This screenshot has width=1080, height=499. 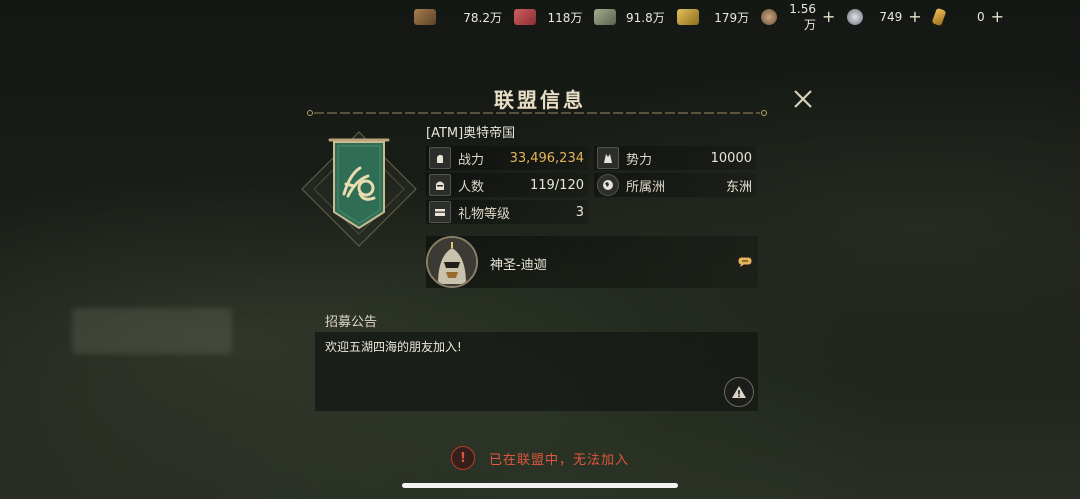 I want to click on stat-gift-level: 礼物等级 3, so click(x=507, y=212).